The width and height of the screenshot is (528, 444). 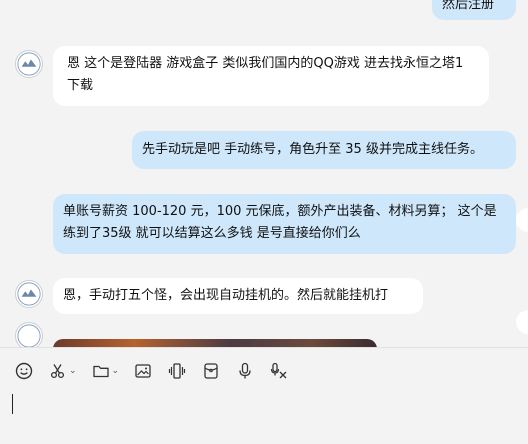 What do you see at coordinates (215, 343) in the screenshot?
I see `image-message` at bounding box center [215, 343].